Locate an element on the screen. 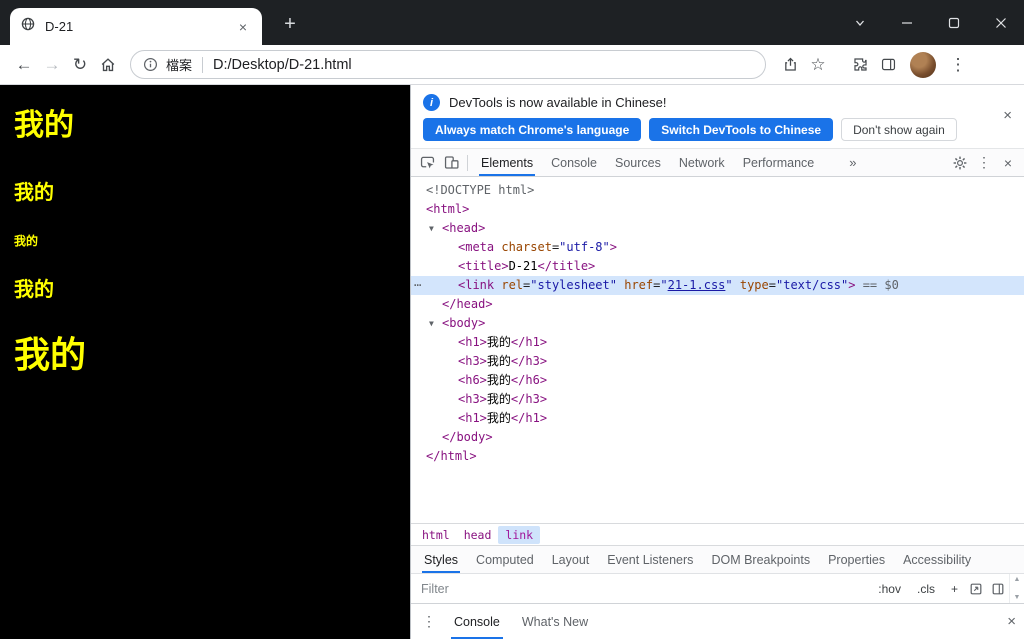 This screenshot has width=1024, height=639. breadcrumb-item-head: head is located at coordinates (478, 535).